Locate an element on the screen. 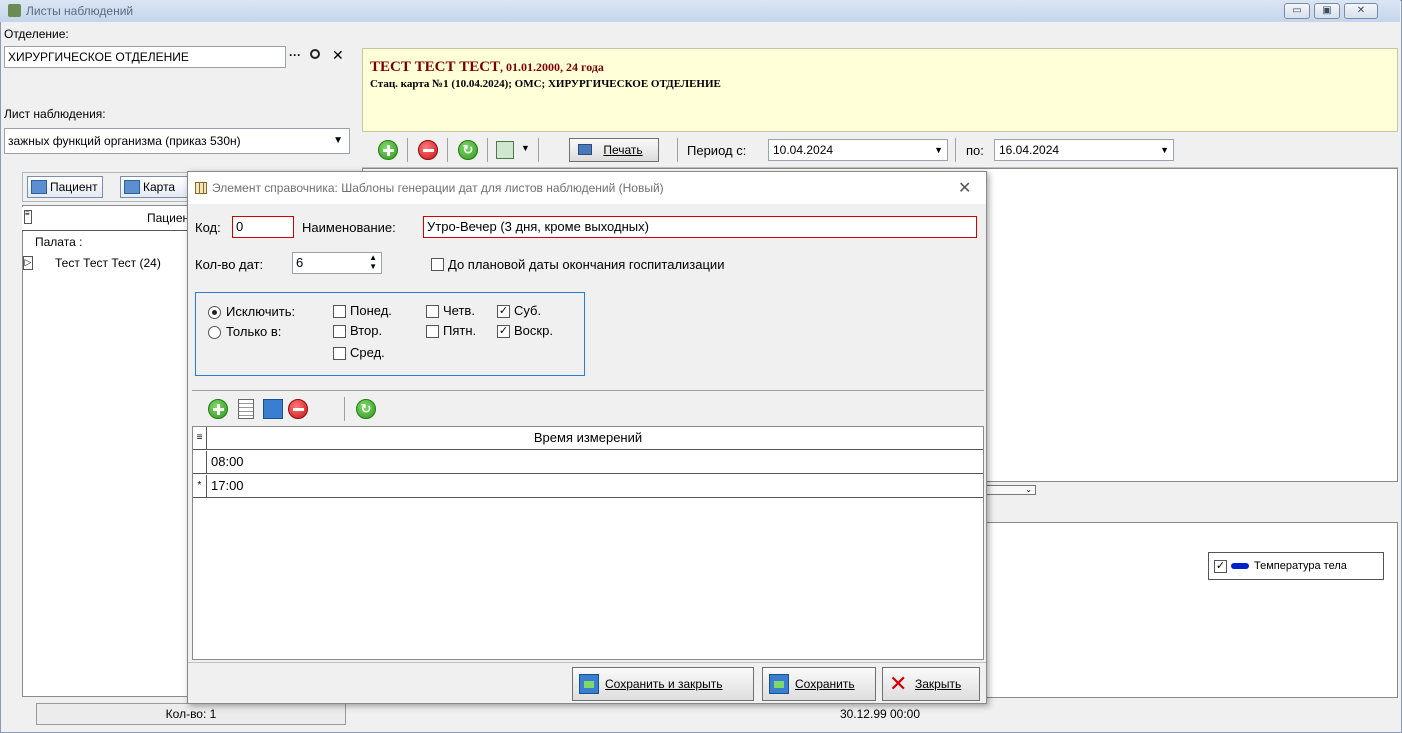 The width and height of the screenshot is (1402, 733). label-fri: Пятн. is located at coordinates (460, 330).